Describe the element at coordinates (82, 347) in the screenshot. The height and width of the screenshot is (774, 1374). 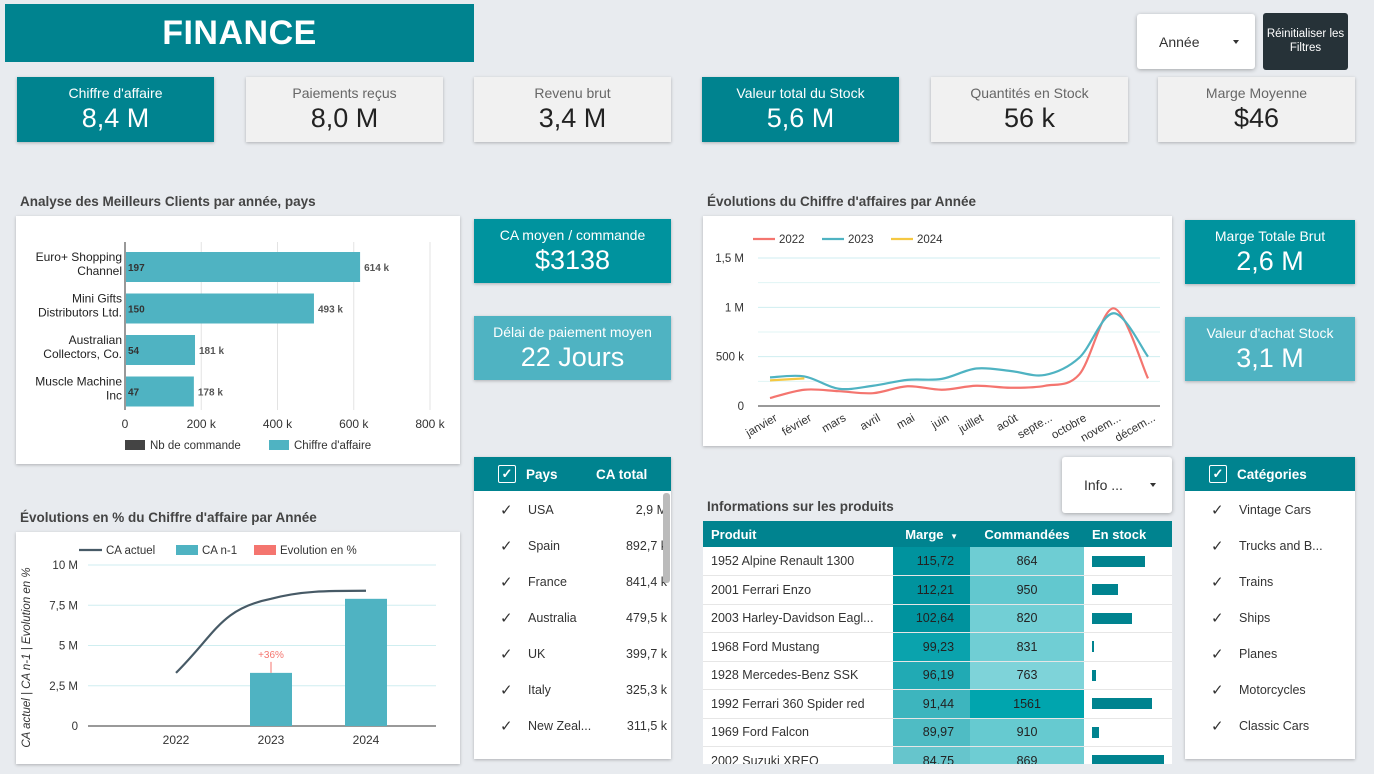
I see `category-label: Australian Collectors, Co.` at that location.